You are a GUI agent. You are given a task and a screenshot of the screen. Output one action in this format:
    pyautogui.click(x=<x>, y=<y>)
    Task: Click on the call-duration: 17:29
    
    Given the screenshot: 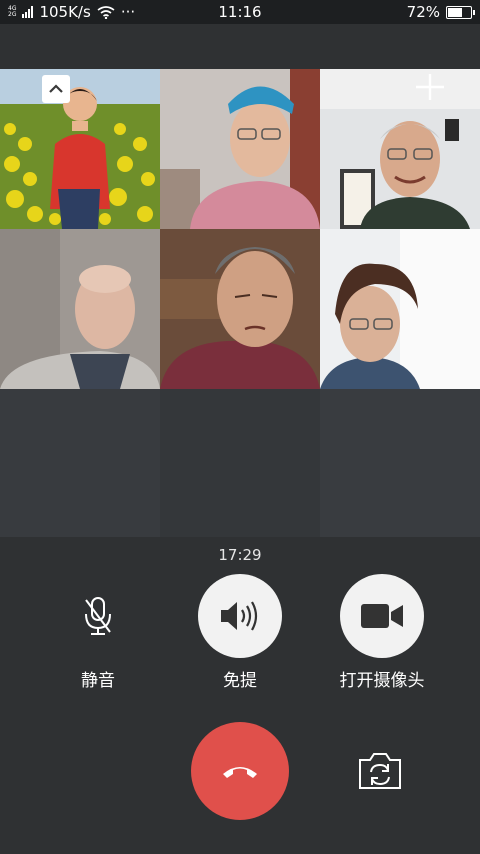 What is the action you would take?
    pyautogui.click(x=240, y=555)
    